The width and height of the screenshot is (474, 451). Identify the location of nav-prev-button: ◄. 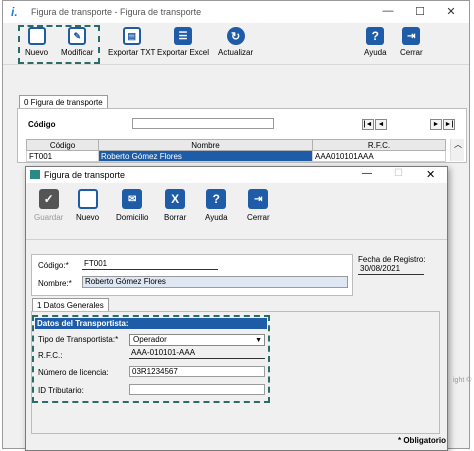
(381, 124).